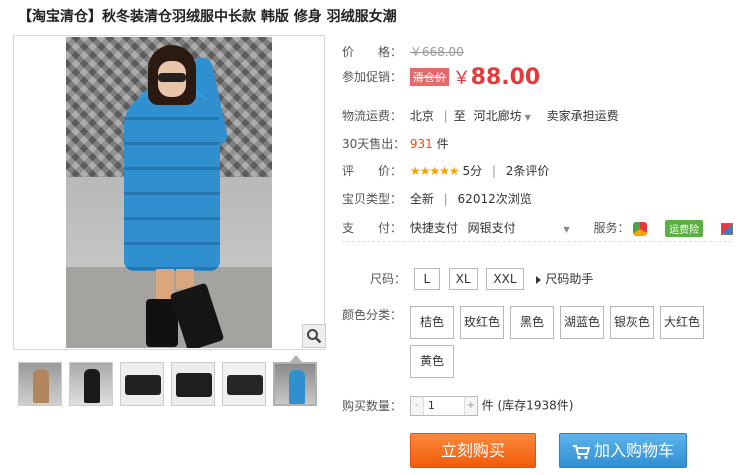 Image resolution: width=736 pixels, height=475 pixels. I want to click on size-option-xxl: XXL, so click(505, 279).